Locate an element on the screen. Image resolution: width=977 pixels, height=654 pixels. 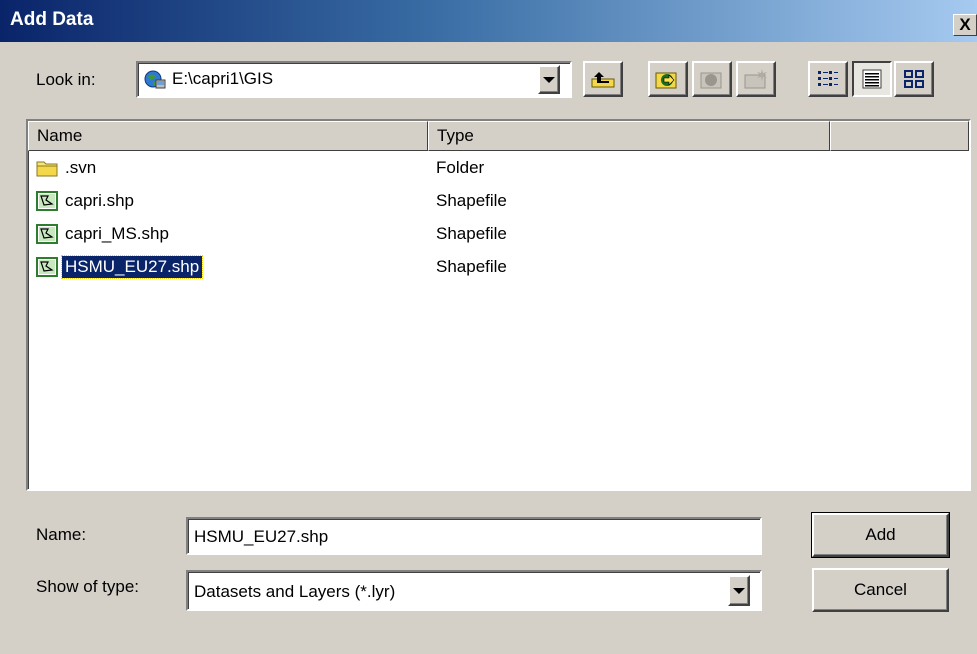
connect-folder-icon is located at coordinates (666, 80).